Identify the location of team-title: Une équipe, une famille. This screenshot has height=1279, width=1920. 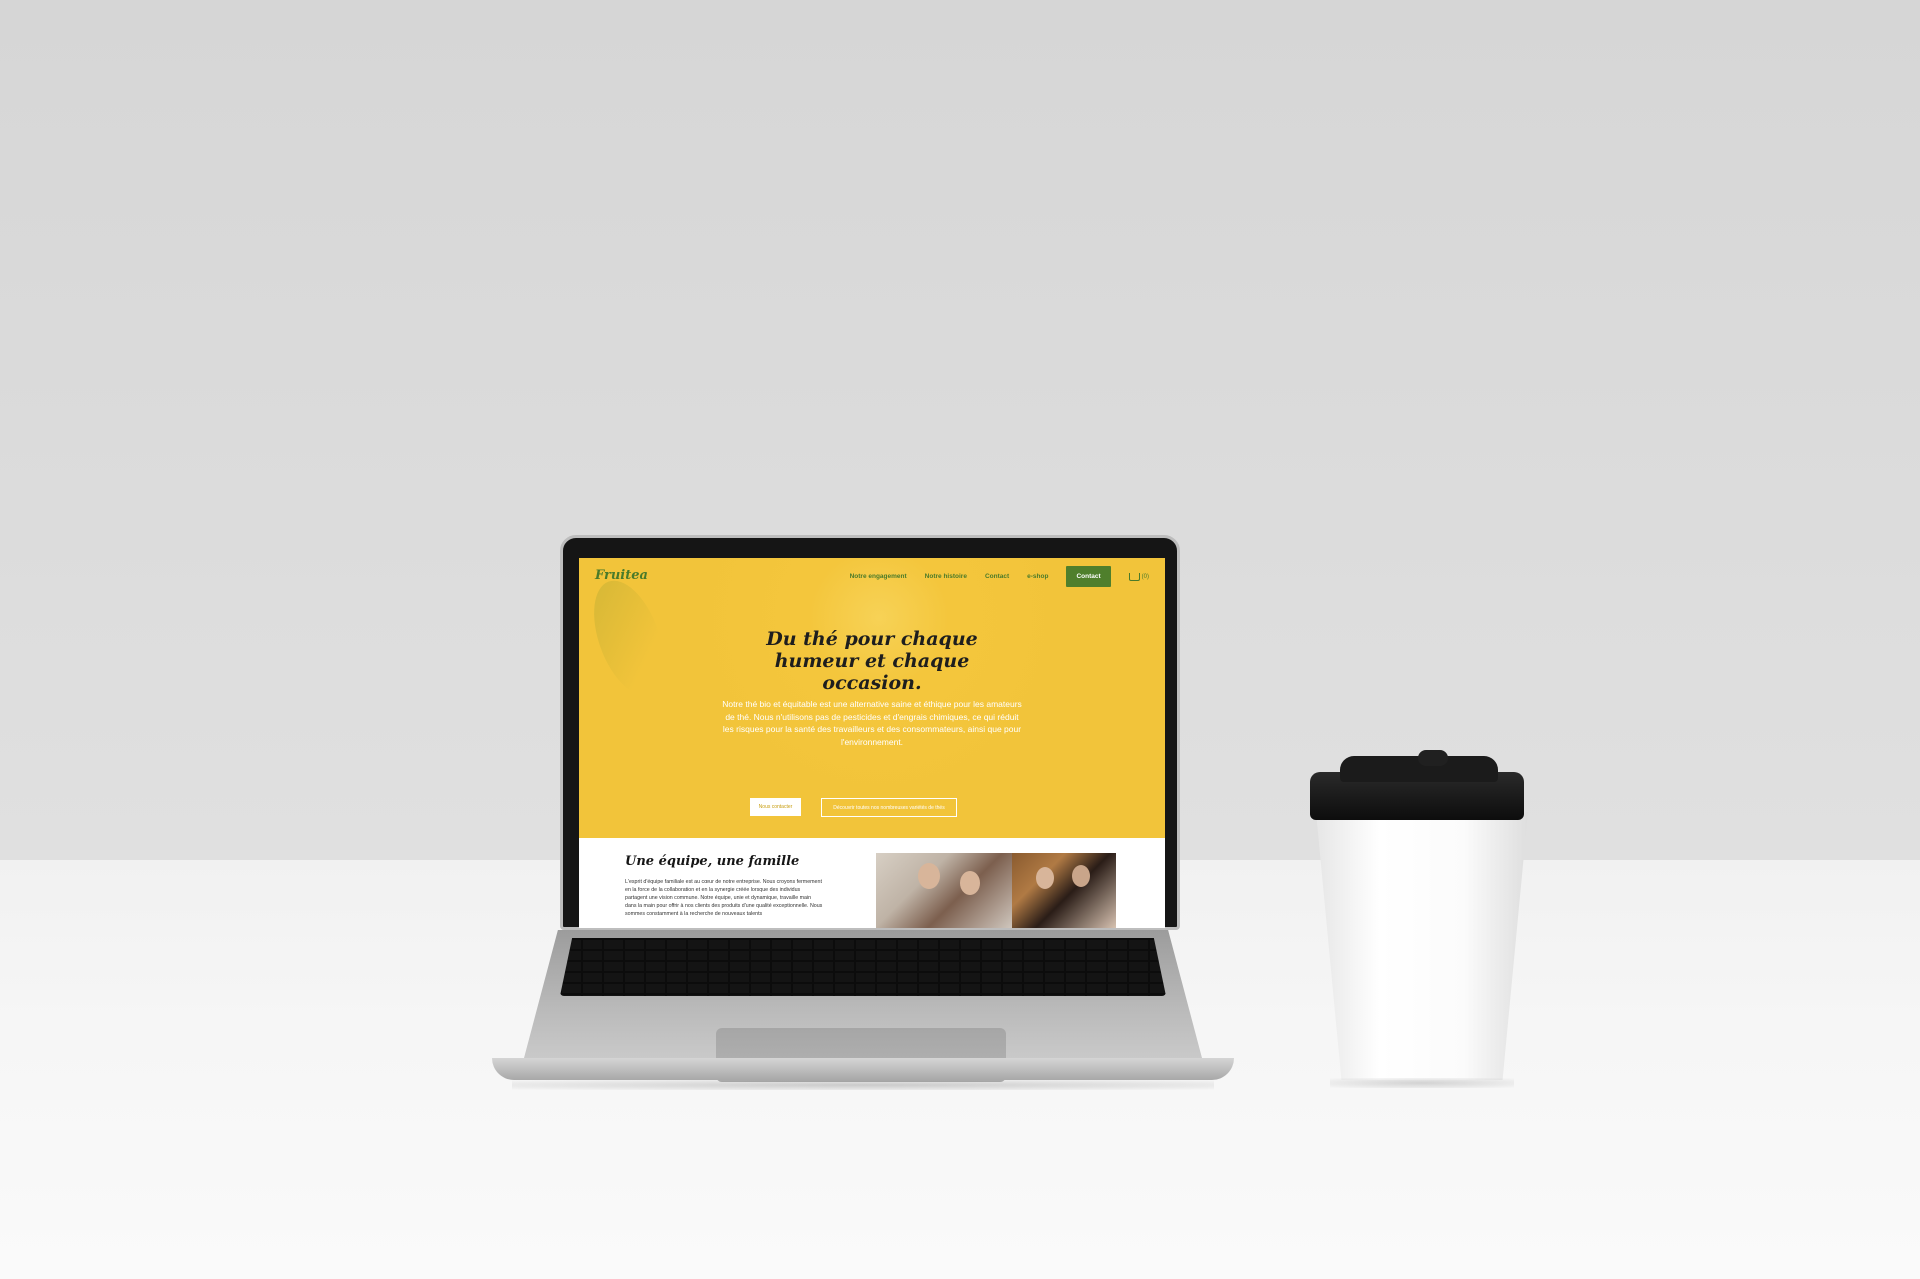
(712, 861).